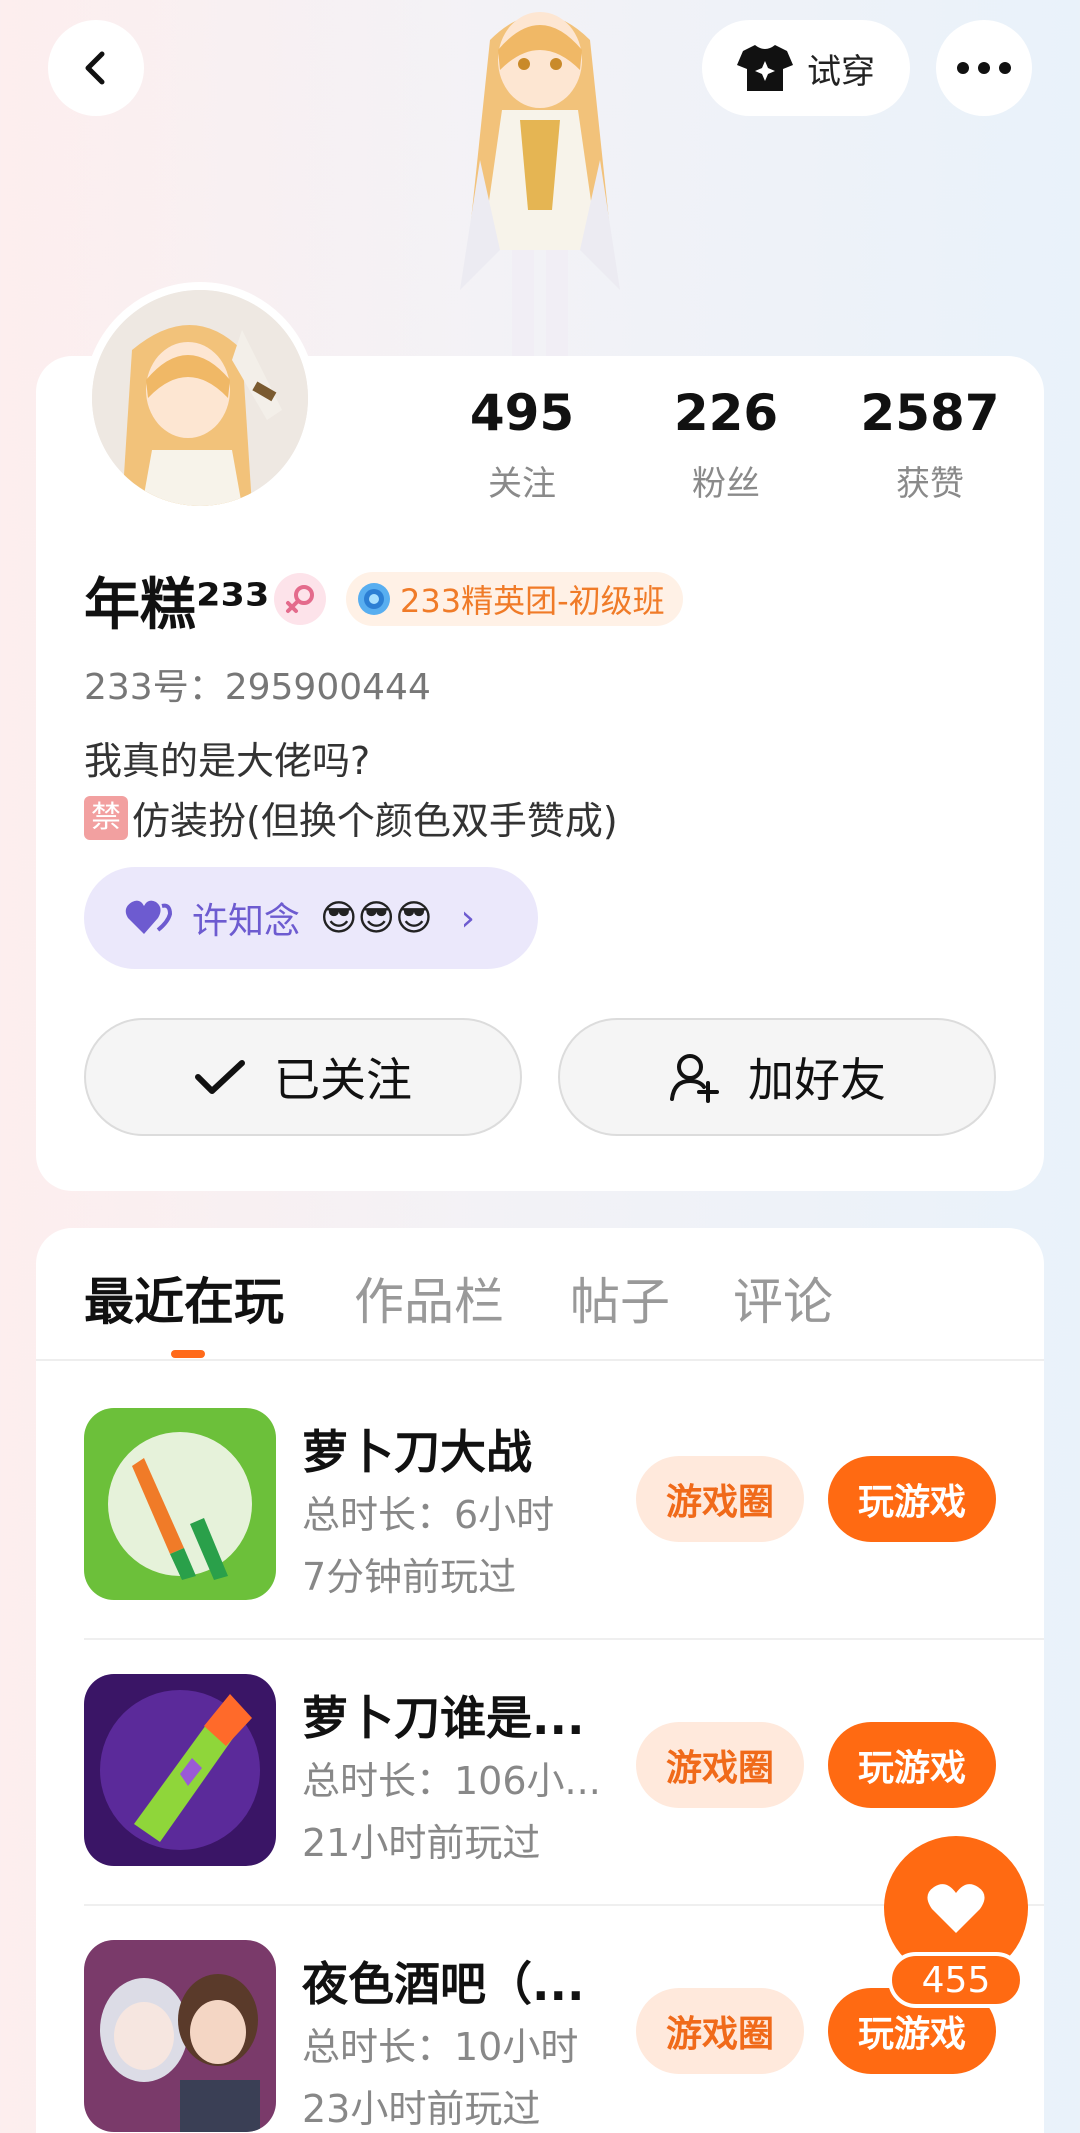  What do you see at coordinates (180, 1770) in the screenshot?
I see `game-icon-carrot-knife-spy` at bounding box center [180, 1770].